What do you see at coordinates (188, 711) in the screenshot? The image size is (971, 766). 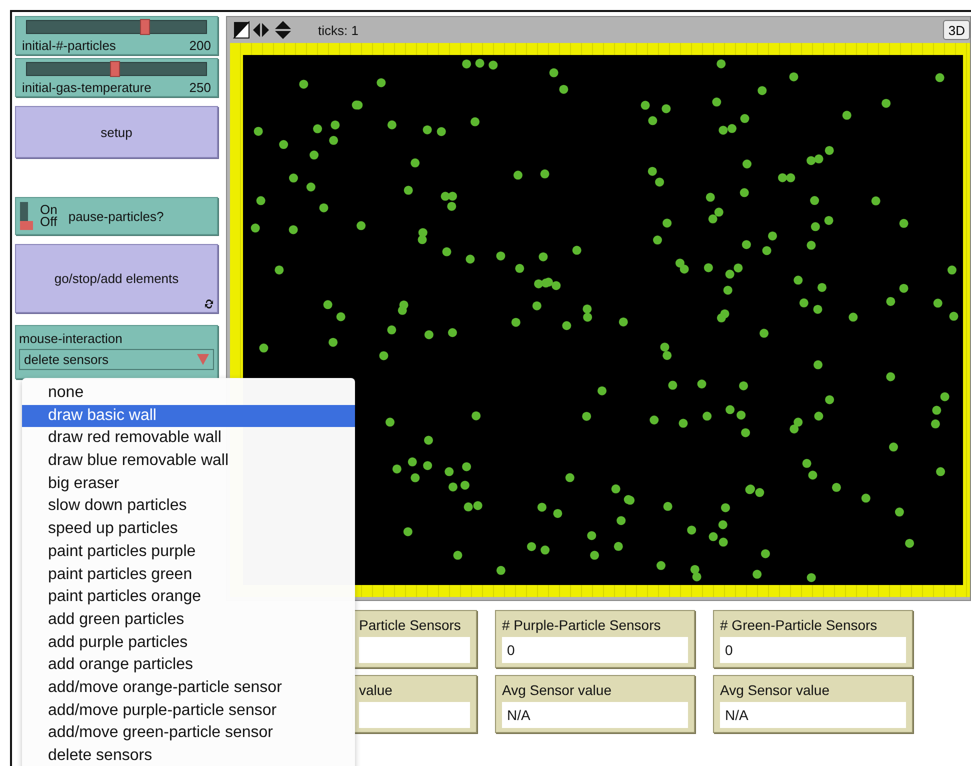 I see `menu-item: add/move purple-particle sensor` at bounding box center [188, 711].